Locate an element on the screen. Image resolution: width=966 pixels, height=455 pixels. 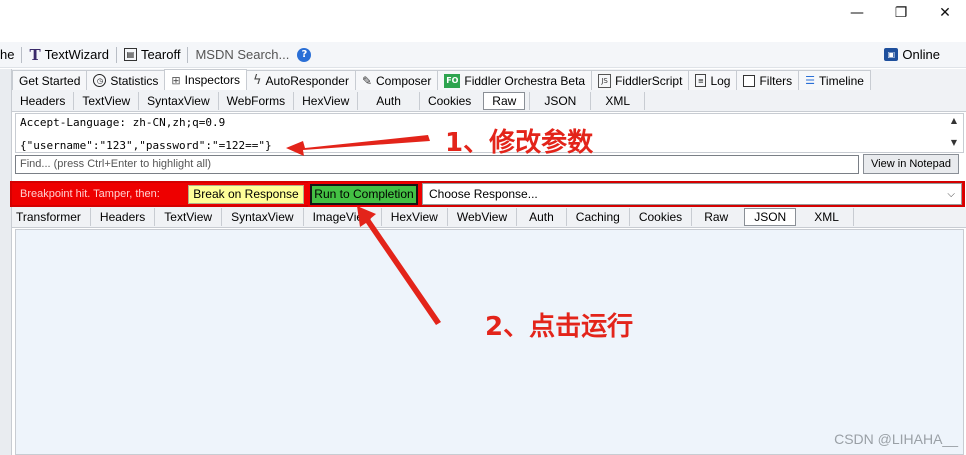
tearoff-icon: ▤ is located at coordinates (130, 54).